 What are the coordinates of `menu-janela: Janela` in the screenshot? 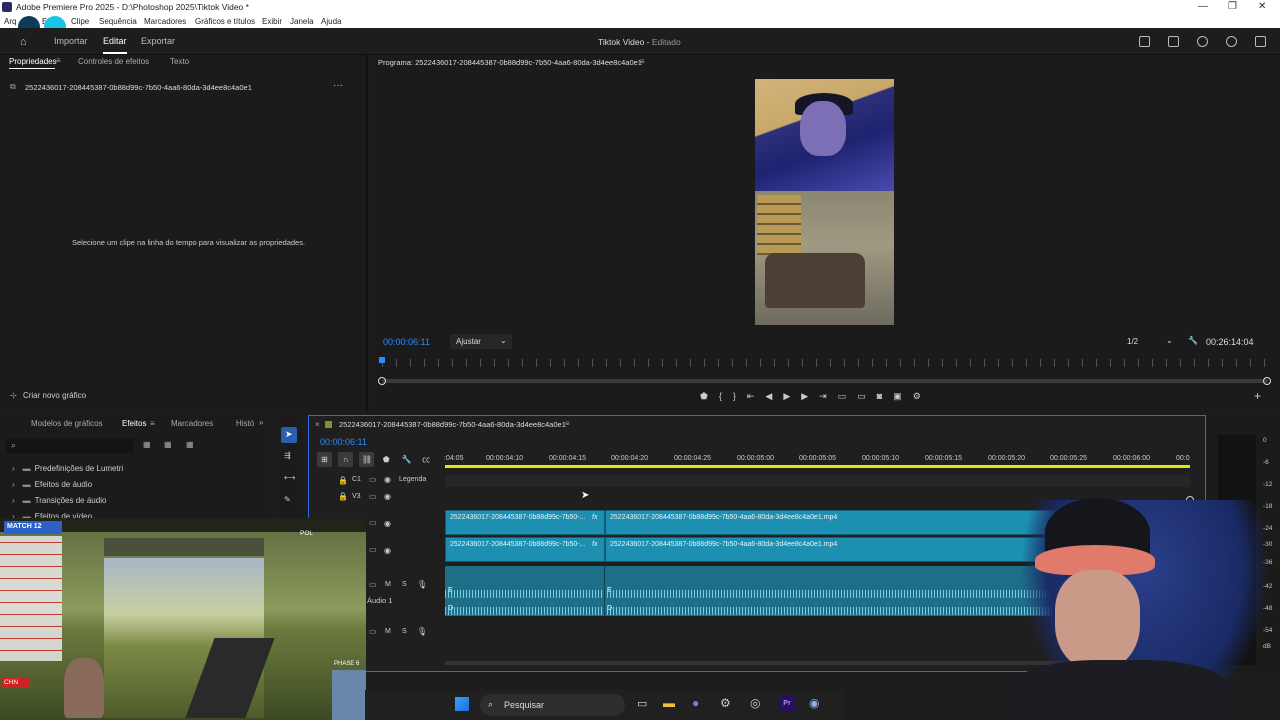 It's located at (302, 21).